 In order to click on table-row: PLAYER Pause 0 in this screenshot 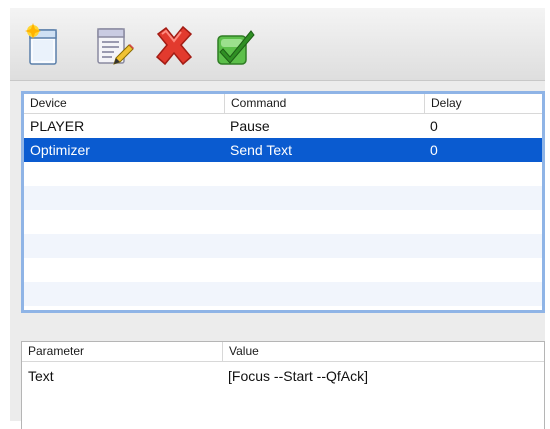, I will do `click(283, 126)`.